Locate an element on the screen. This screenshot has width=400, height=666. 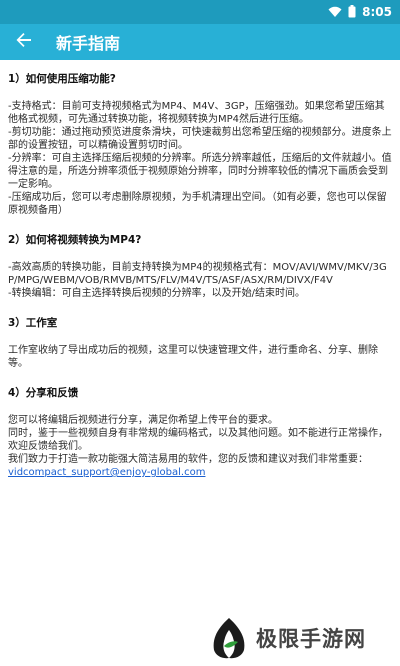
status-icons: 8:05 is located at coordinates (360, 12).